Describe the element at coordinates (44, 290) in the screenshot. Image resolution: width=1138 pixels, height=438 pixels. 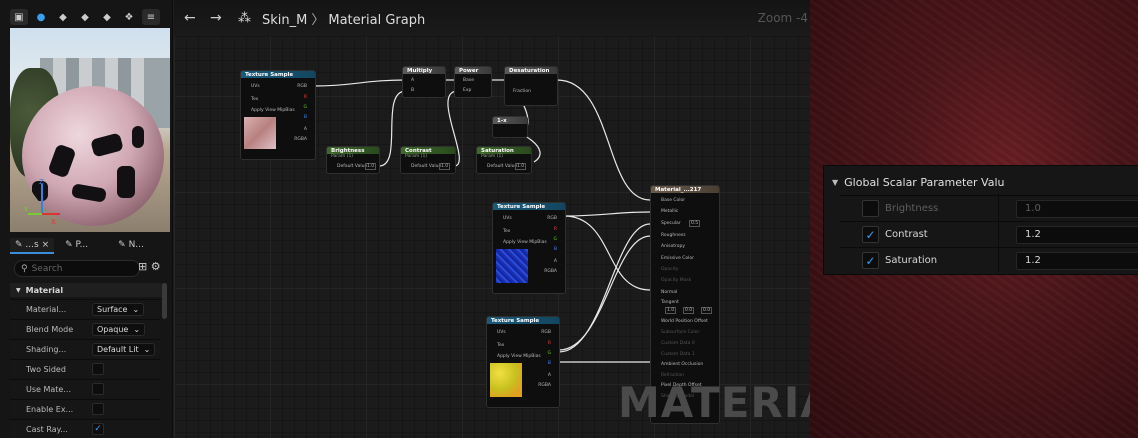
I see `section-title: Material` at that location.